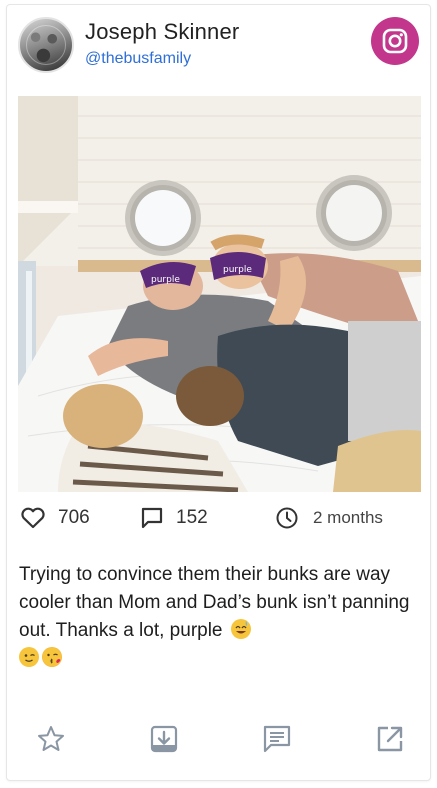 This screenshot has height=788, width=437. I want to click on grinning-sweat-emoji, so click(240, 629).